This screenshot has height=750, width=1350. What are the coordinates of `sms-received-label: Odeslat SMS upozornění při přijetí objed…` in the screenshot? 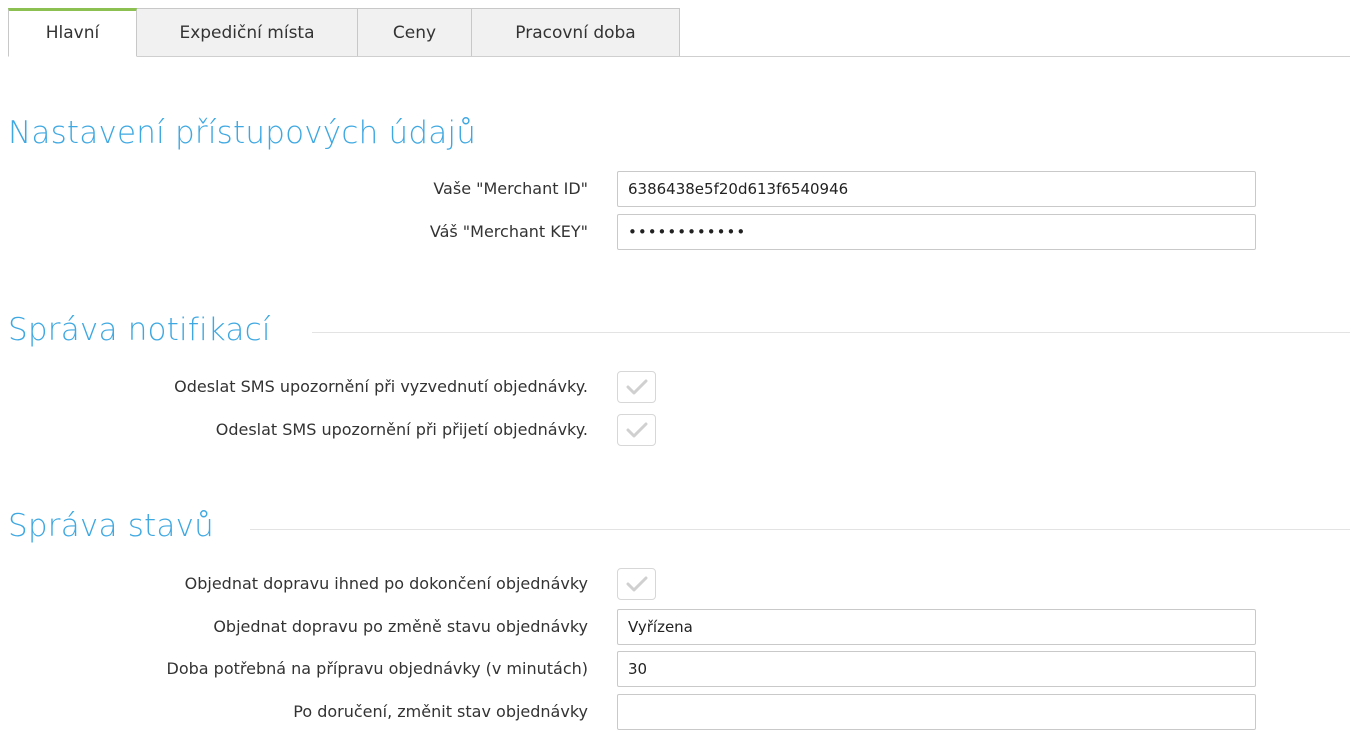 It's located at (401, 429).